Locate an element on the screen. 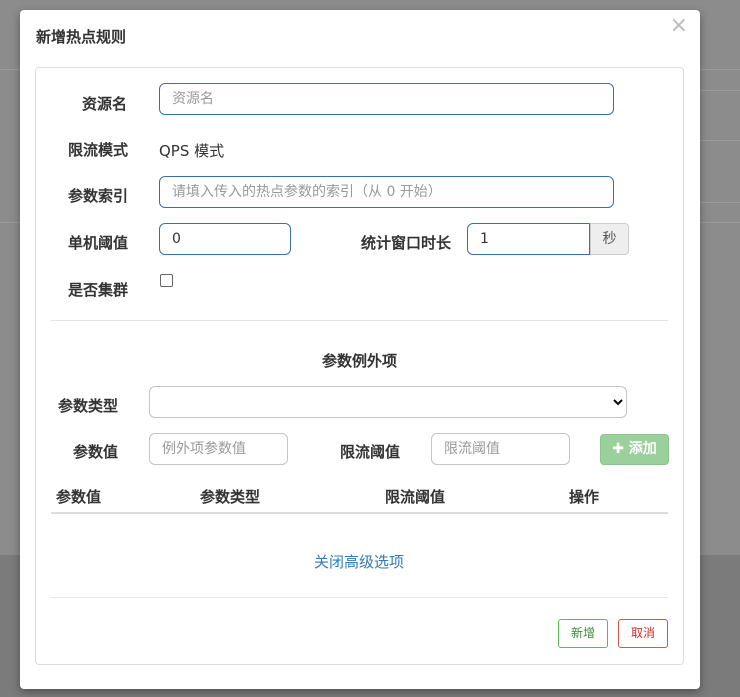  param-type-select is located at coordinates (388, 402).